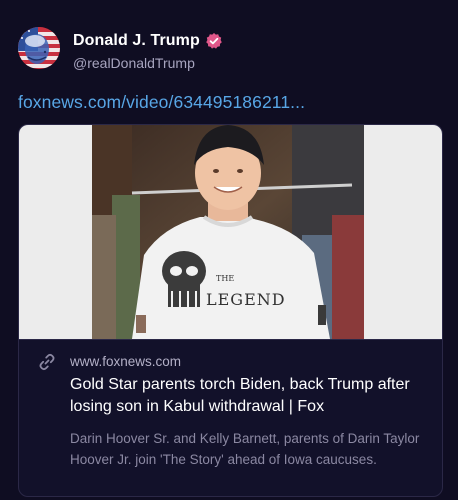 The width and height of the screenshot is (458, 500). What do you see at coordinates (136, 41) in the screenshot?
I see `display-name: Donald J. Trump` at bounding box center [136, 41].